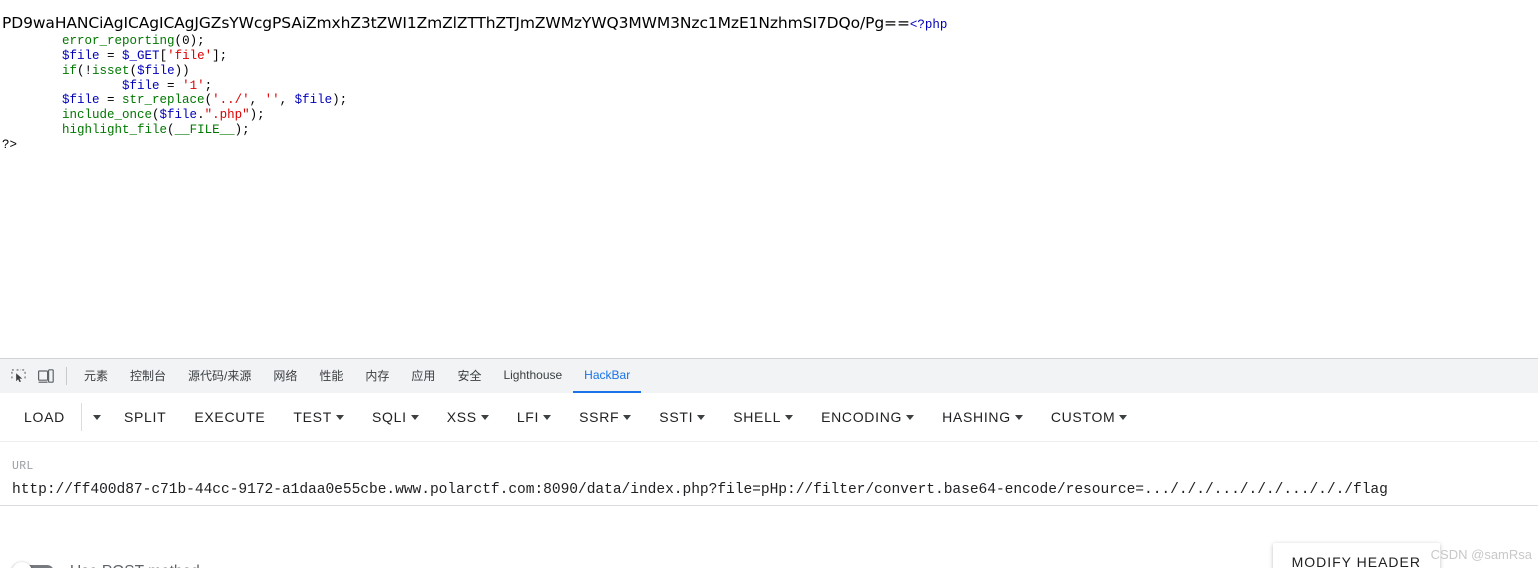 The width and height of the screenshot is (1538, 568). Describe the element at coordinates (770, 130) in the screenshot. I see `code-line: highlight_file(__FILE__);` at that location.